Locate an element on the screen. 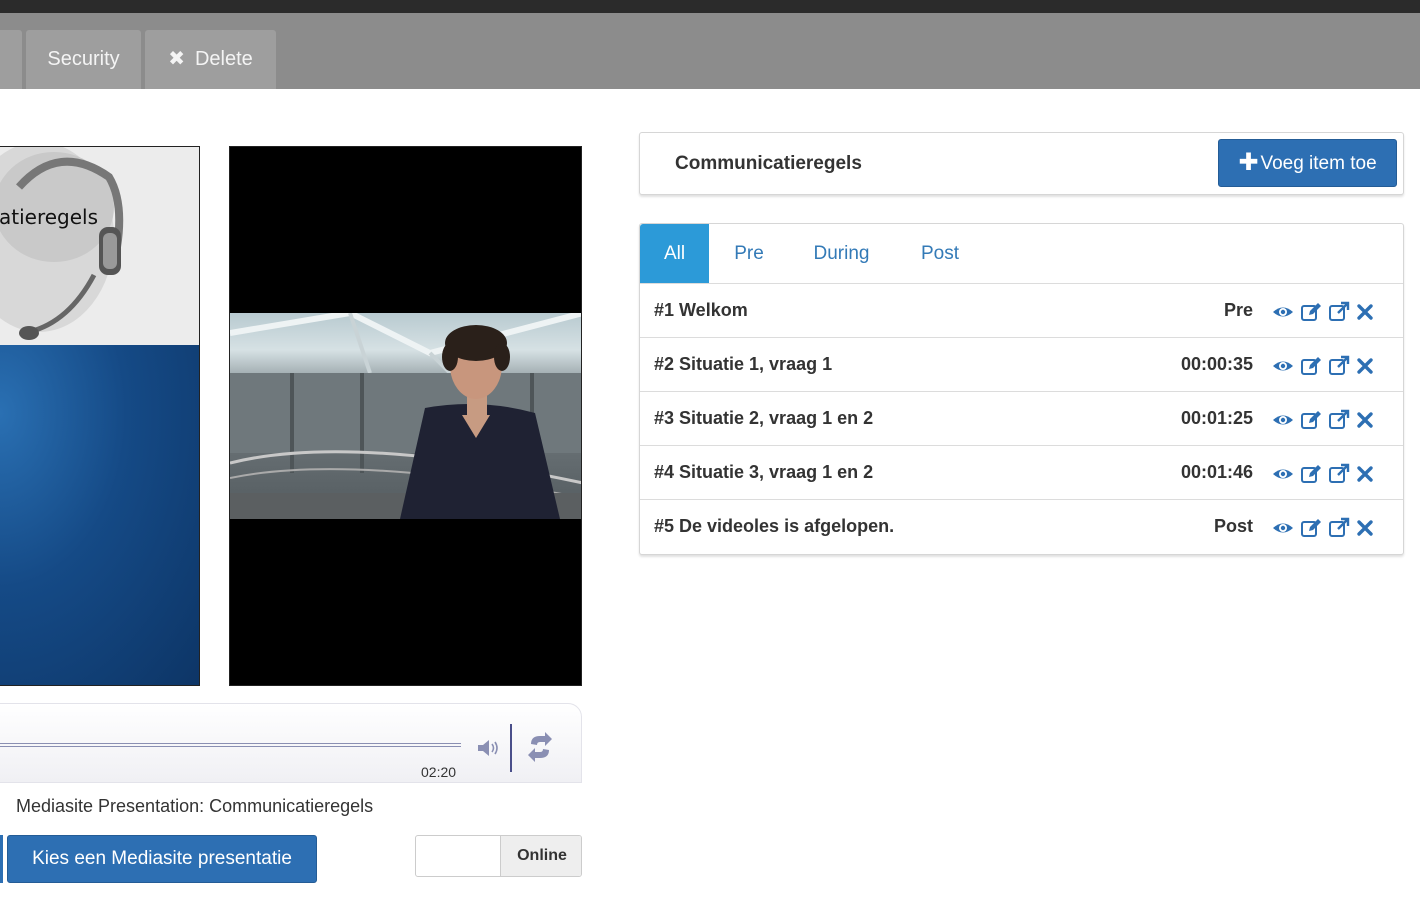  item-time: Pre is located at coordinates (1238, 310).